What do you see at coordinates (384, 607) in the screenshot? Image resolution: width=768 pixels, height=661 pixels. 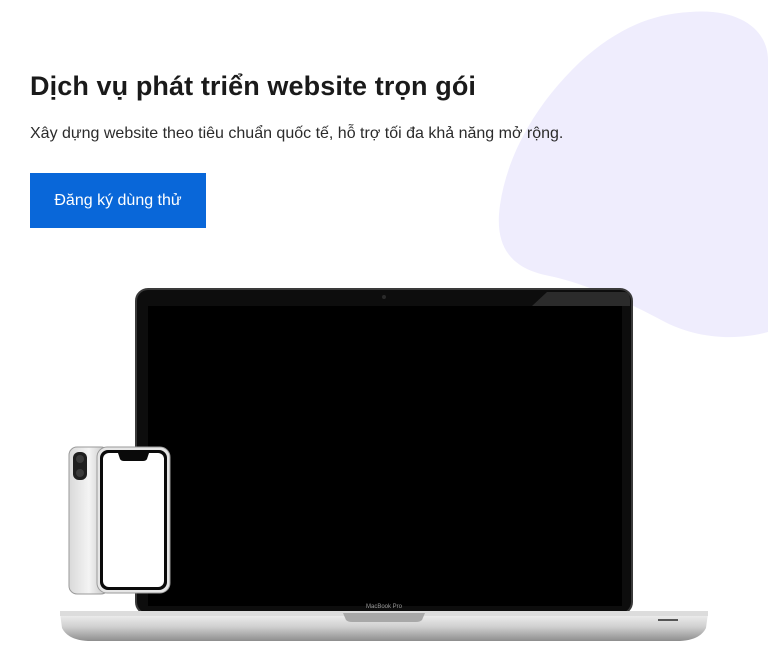 I see `laptop-brand-label: MacBook Pro` at bounding box center [384, 607].